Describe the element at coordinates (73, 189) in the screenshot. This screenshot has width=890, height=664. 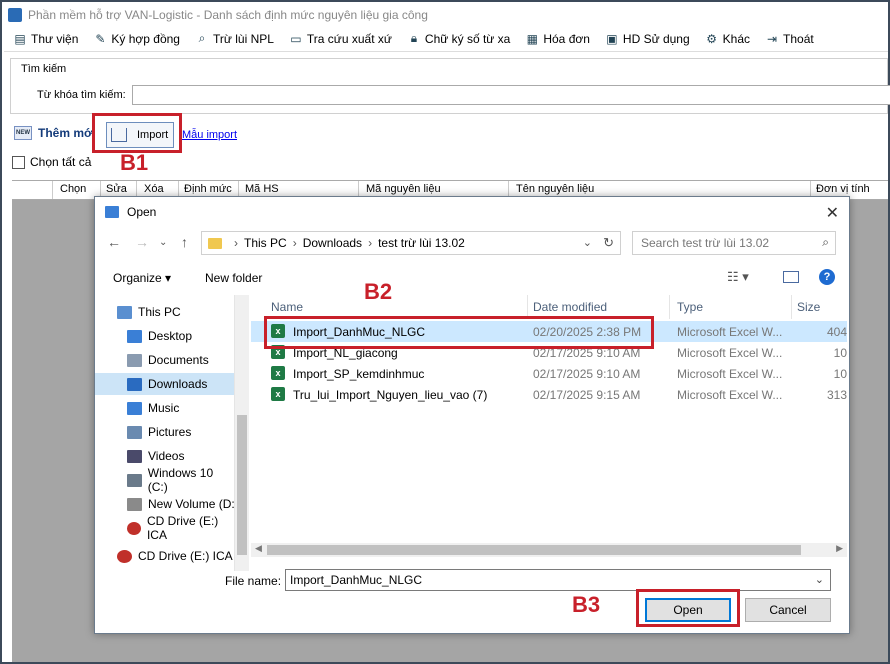
I see `col-chon: Chọn` at that location.